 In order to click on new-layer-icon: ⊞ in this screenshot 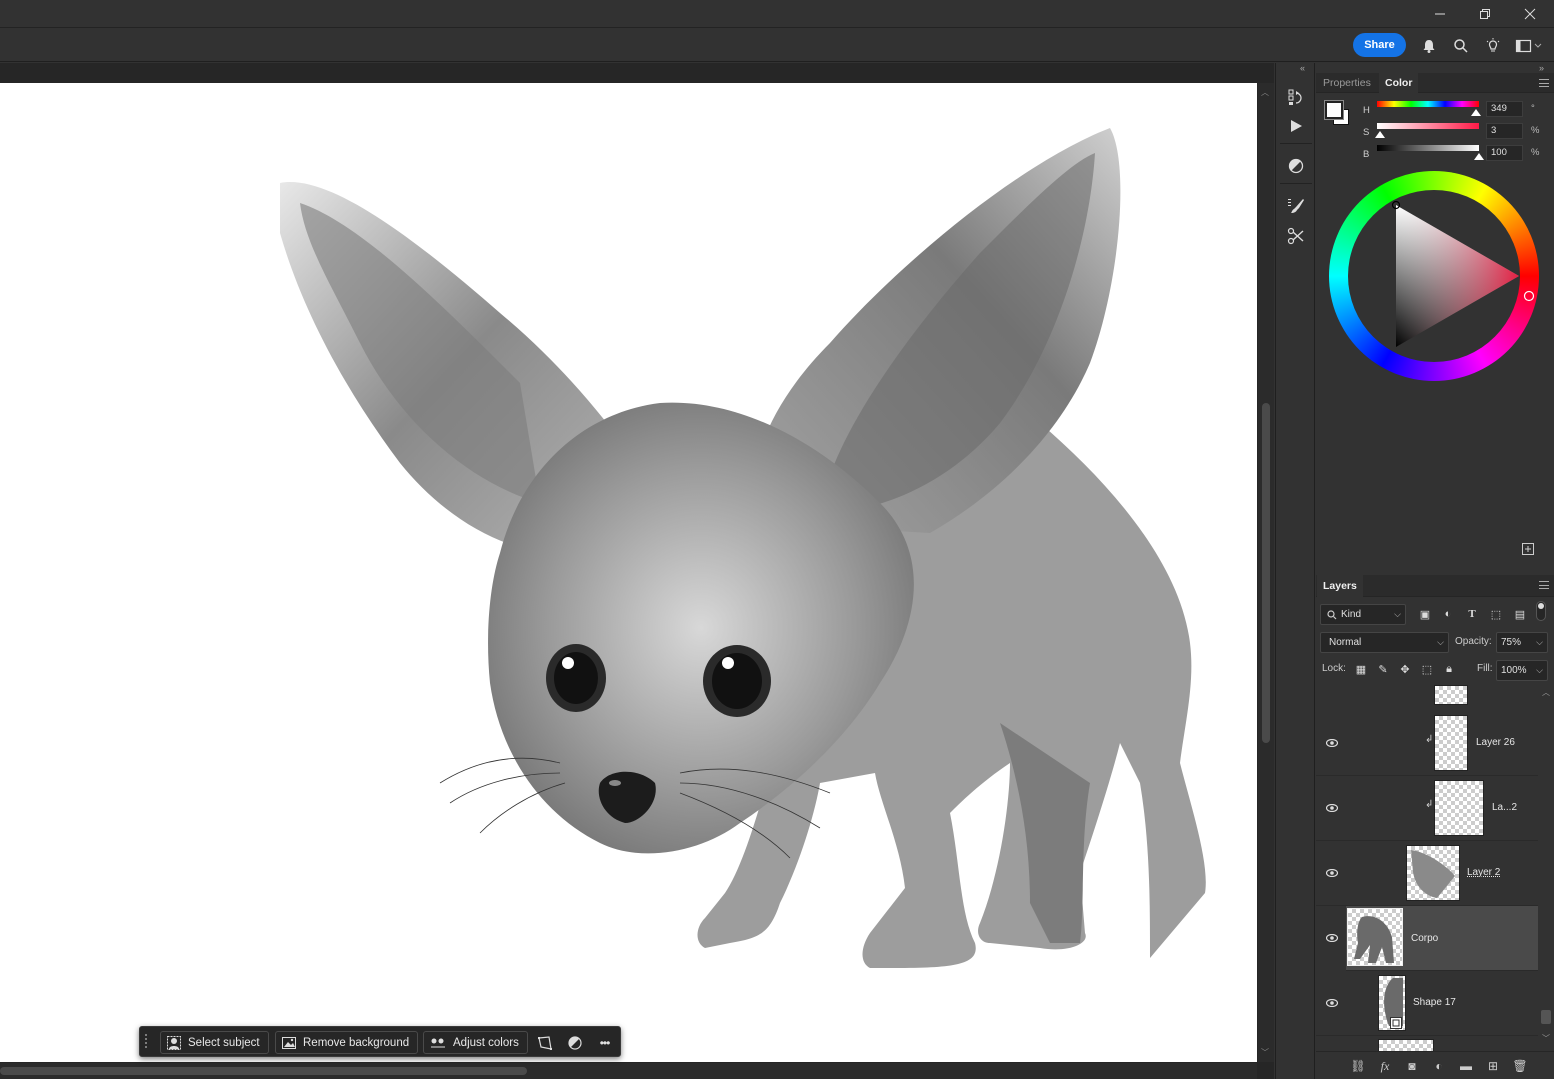, I will do `click(1493, 1066)`.